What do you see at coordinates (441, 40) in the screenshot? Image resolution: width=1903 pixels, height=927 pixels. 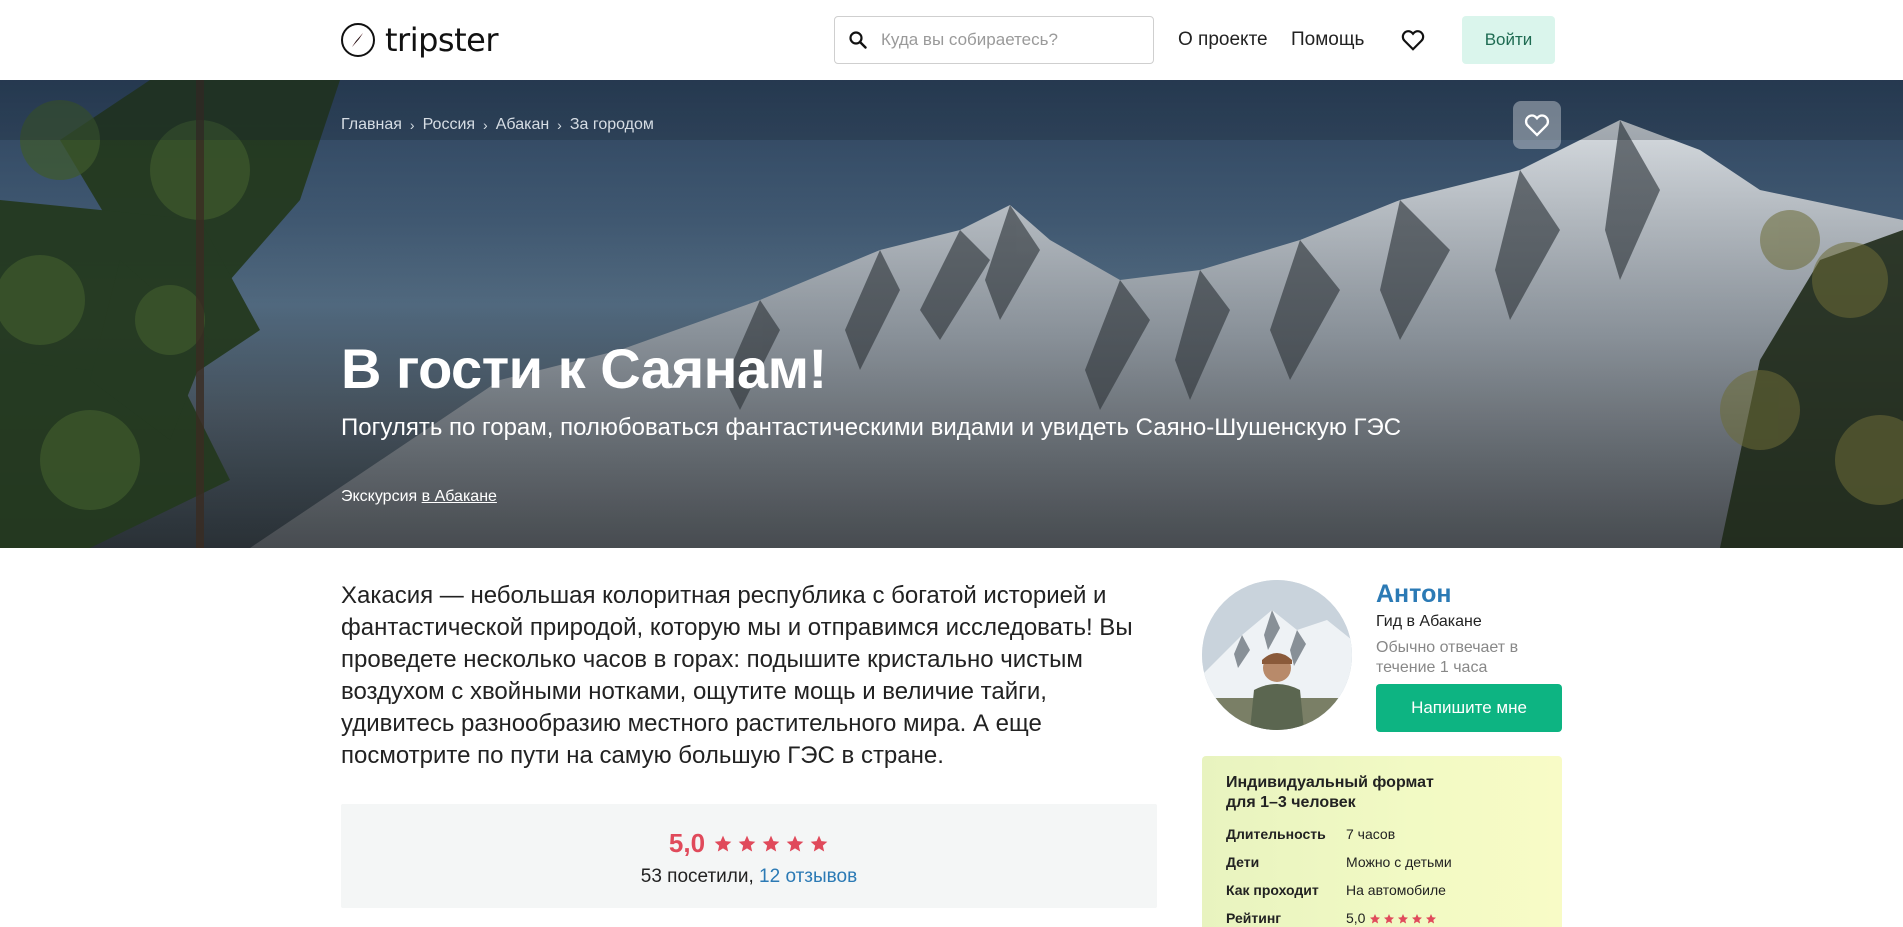 I see `logo-text: tripster` at bounding box center [441, 40].